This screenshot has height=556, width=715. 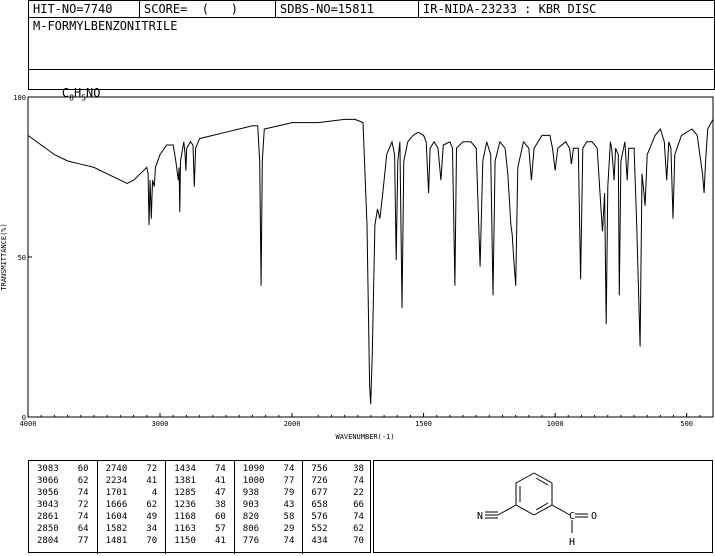 What do you see at coordinates (185, 469) in the screenshot?
I see `peak-wavenumber: 1434` at bounding box center [185, 469].